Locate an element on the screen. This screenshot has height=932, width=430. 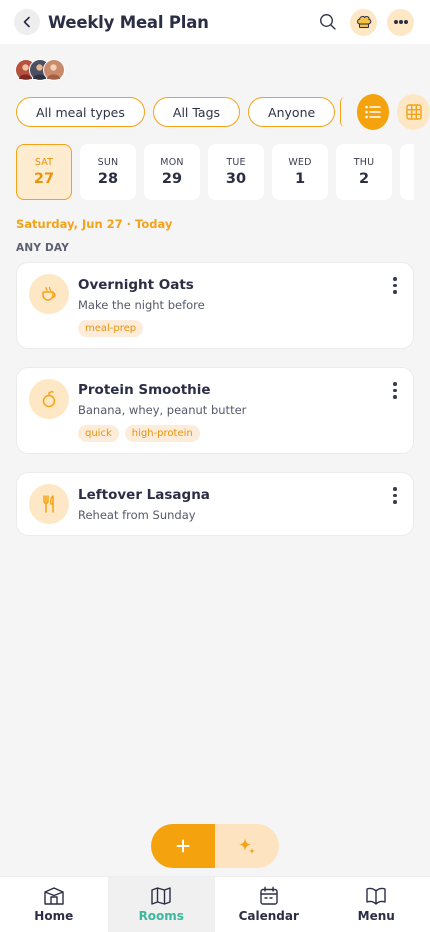
fork-knife-icon is located at coordinates (48, 504).